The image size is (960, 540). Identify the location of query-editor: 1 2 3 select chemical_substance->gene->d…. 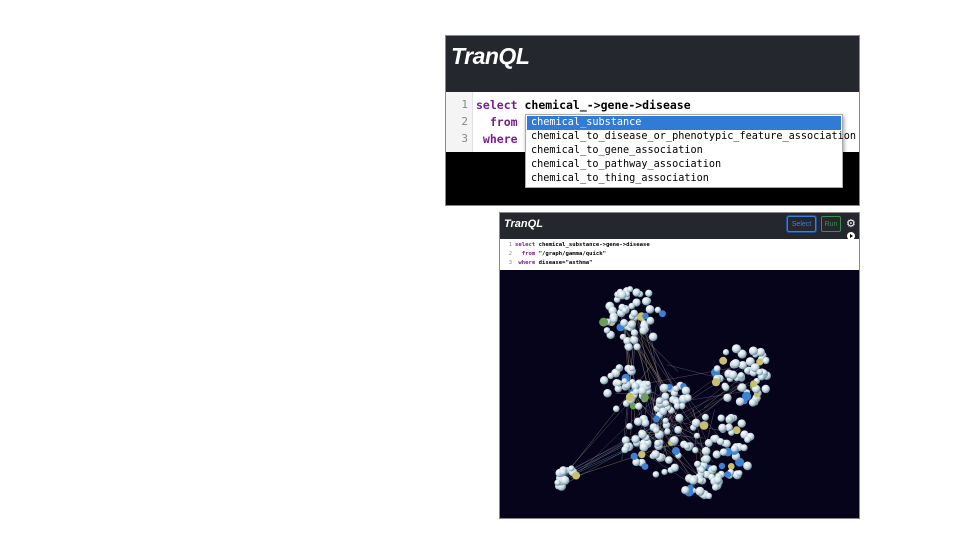
(679, 254).